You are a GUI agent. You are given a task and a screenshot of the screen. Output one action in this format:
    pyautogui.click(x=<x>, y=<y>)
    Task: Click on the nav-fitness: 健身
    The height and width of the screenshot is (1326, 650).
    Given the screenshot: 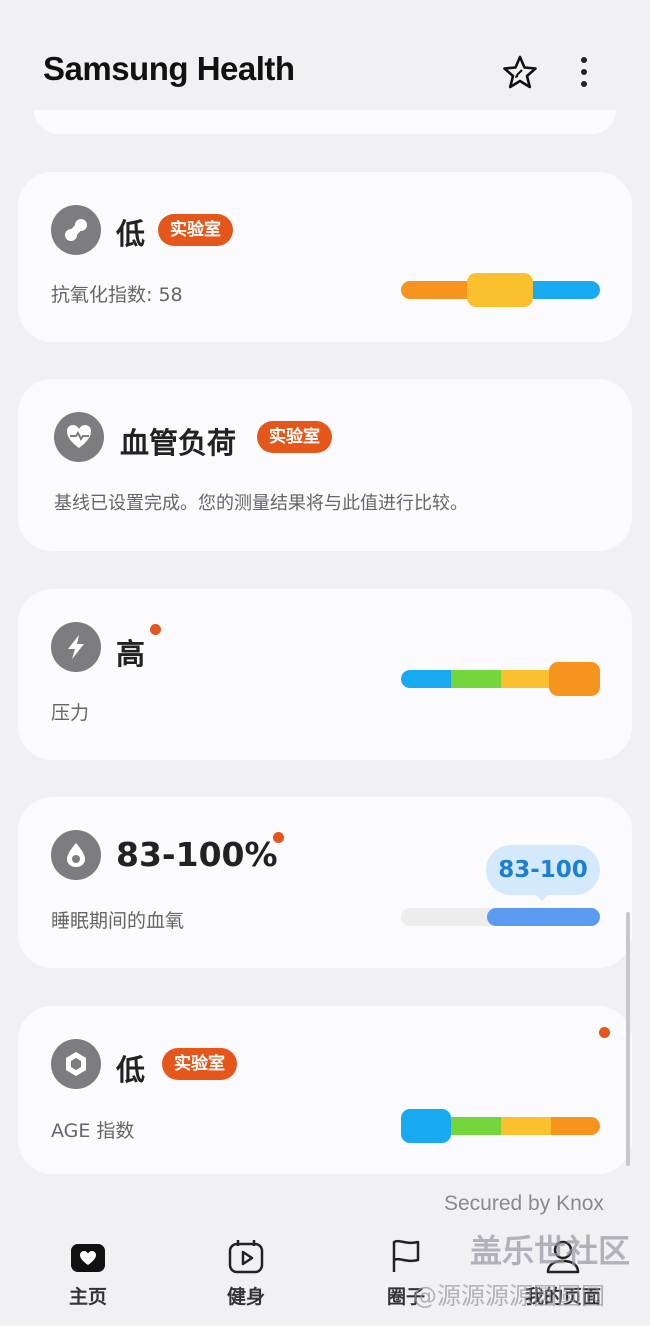 What is the action you would take?
    pyautogui.click(x=246, y=1269)
    